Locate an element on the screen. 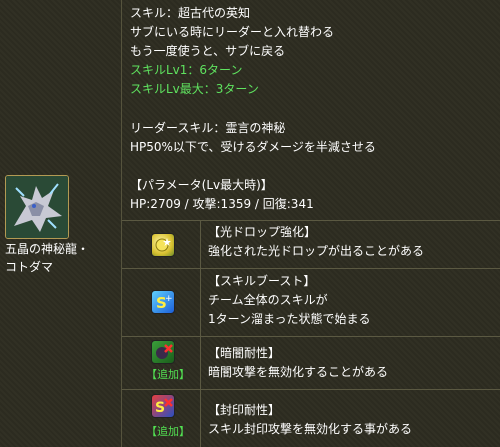 The width and height of the screenshot is (500, 447). dragon-icon is located at coordinates (37, 207).